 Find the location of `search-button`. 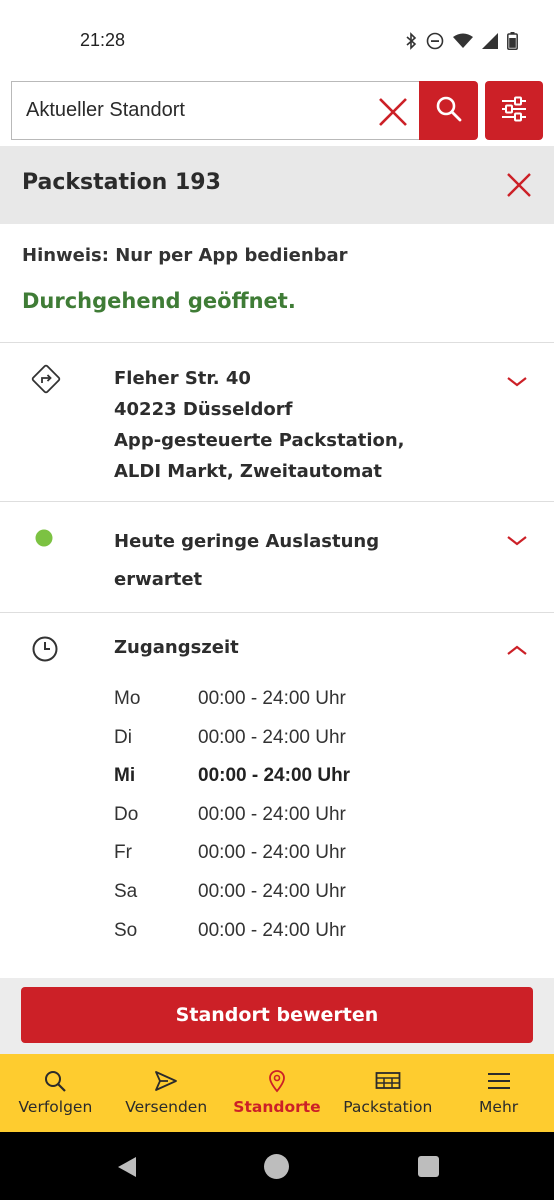

search-button is located at coordinates (448, 110).